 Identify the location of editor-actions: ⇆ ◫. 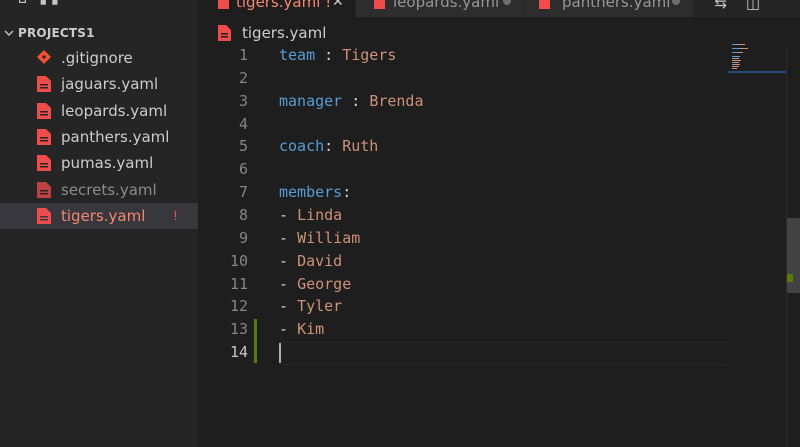
(737, 6).